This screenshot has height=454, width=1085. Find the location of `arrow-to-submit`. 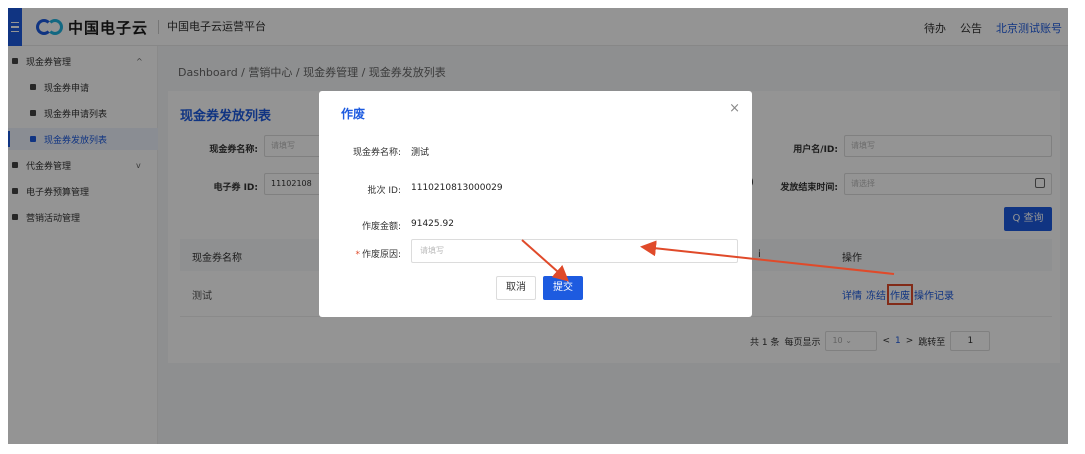

arrow-to-submit is located at coordinates (545, 260).